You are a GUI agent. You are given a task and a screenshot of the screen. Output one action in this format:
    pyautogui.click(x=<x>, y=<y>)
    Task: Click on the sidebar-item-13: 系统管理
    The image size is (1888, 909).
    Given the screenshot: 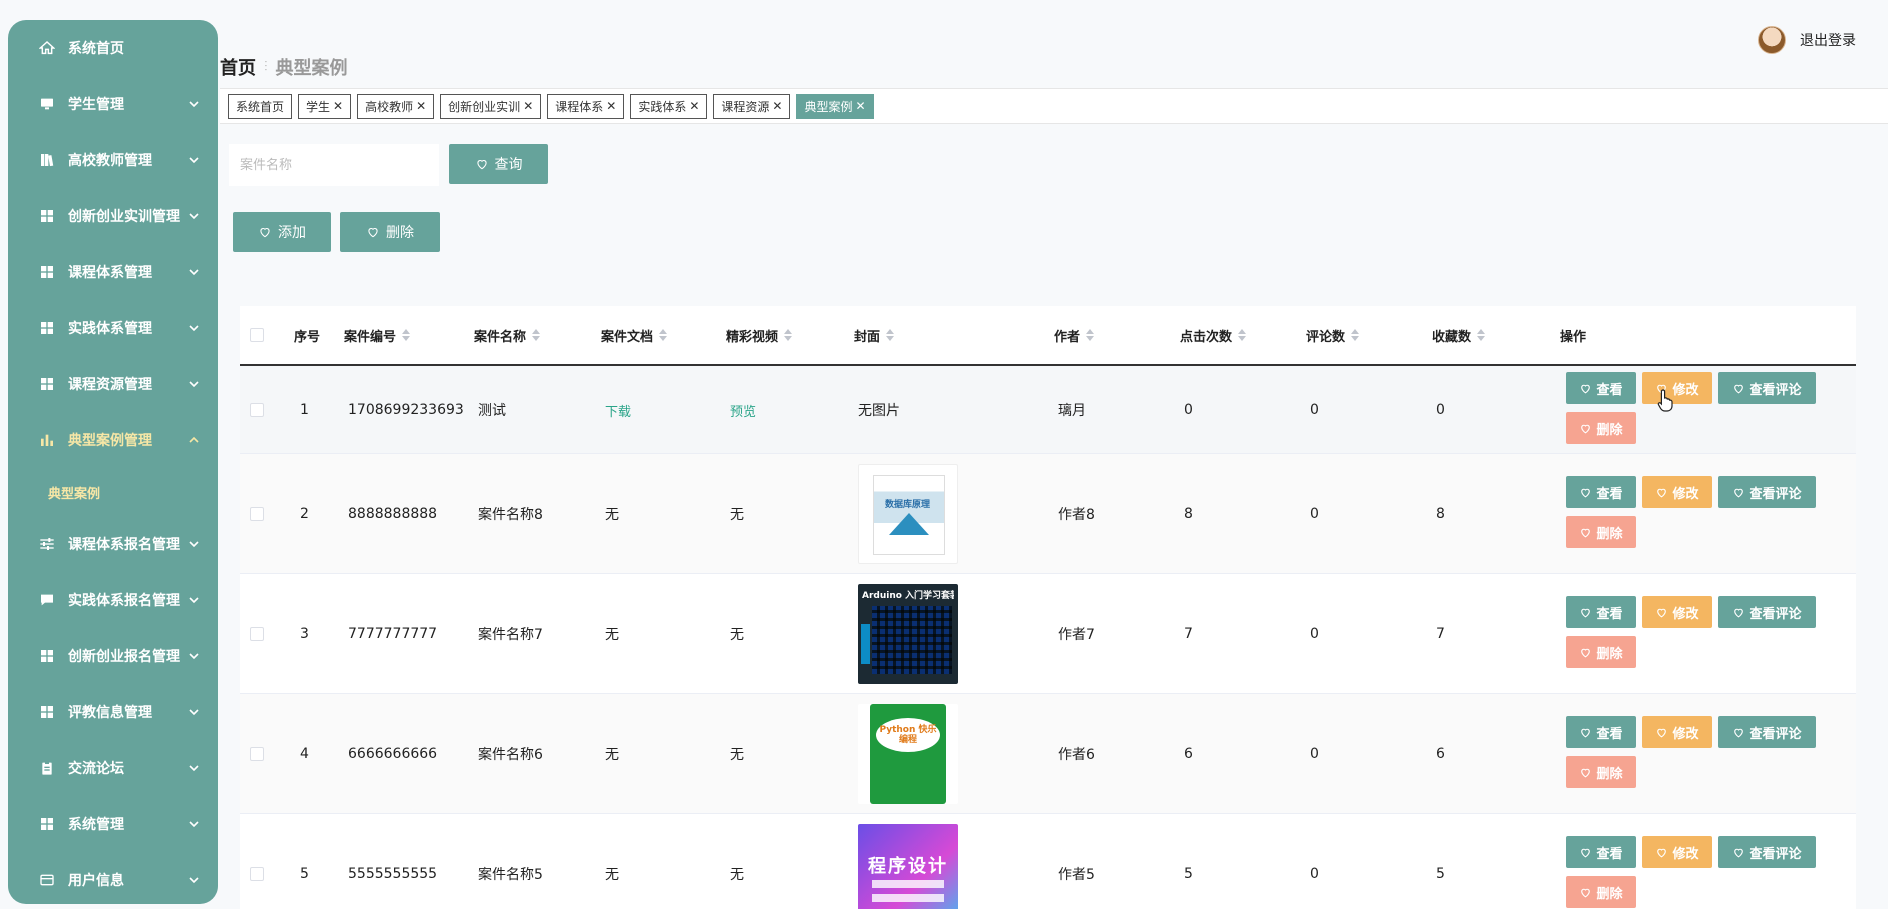 What is the action you would take?
    pyautogui.click(x=113, y=824)
    